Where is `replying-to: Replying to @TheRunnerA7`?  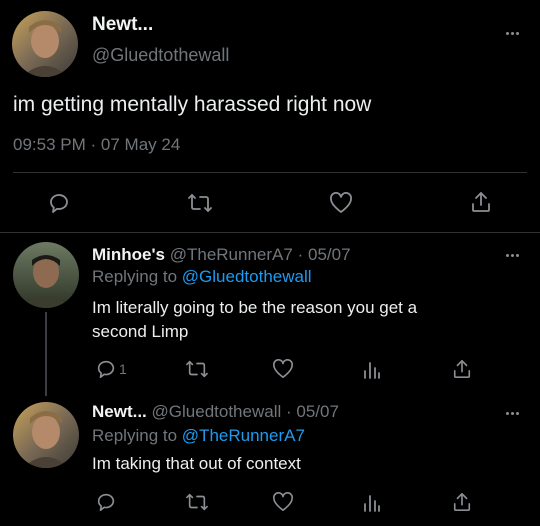
replying-to: Replying to @TheRunnerA7 is located at coordinates (198, 436).